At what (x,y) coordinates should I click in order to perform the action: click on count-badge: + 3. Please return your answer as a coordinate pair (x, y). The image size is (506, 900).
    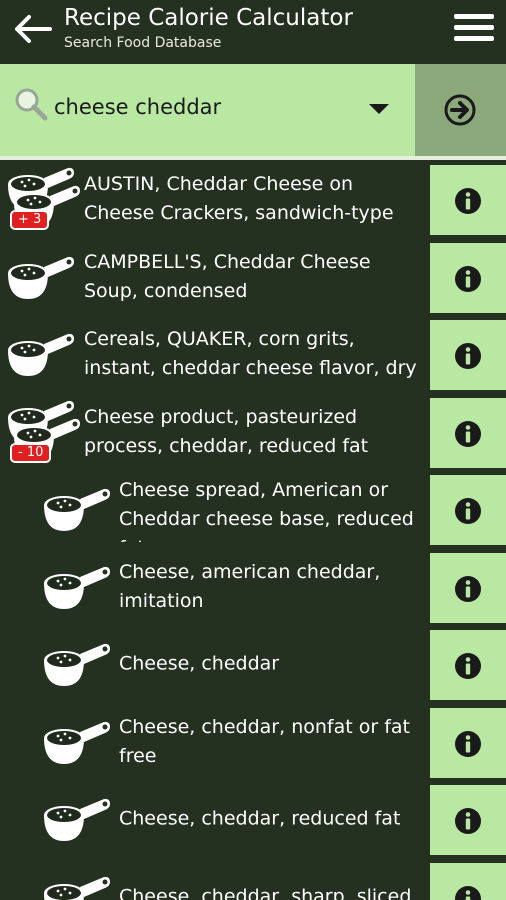
    Looking at the image, I should click on (30, 220).